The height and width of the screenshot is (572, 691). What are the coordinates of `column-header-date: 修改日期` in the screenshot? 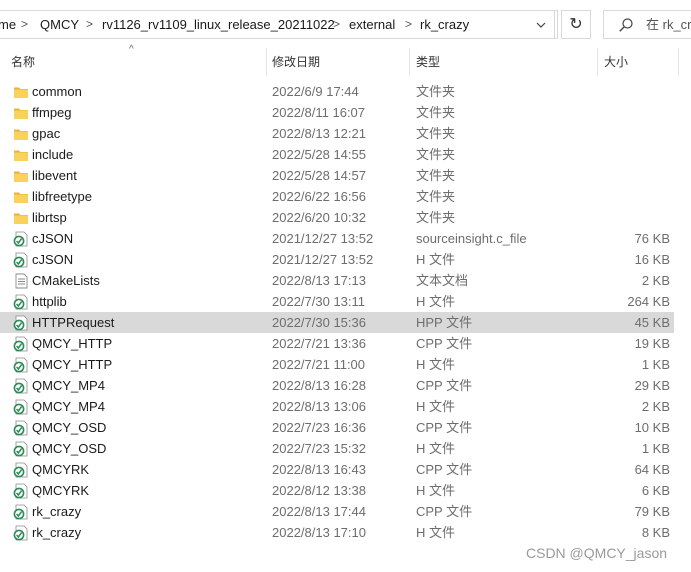 It's located at (296, 62).